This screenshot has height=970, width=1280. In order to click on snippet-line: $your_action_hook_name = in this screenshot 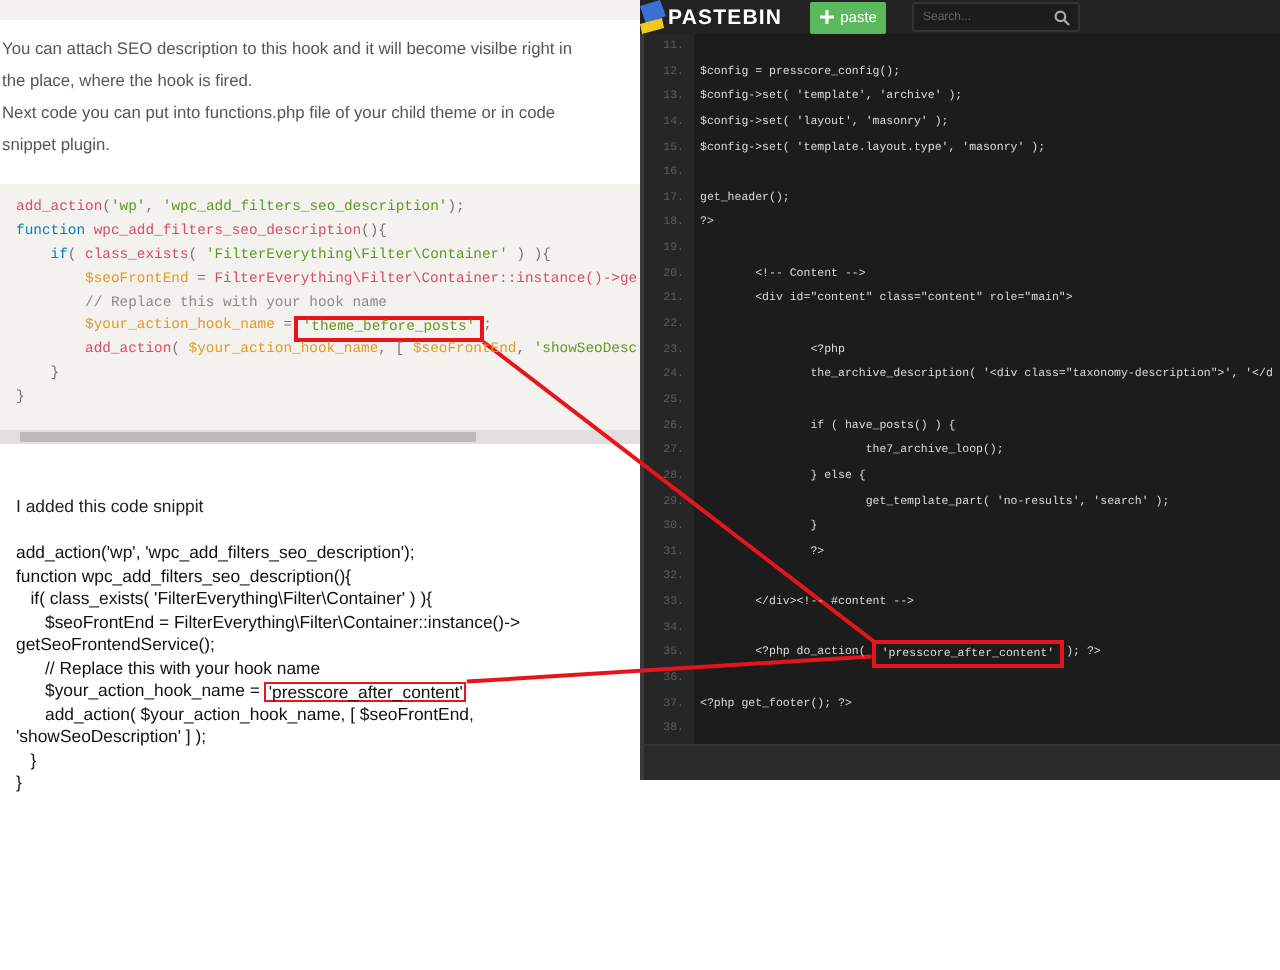, I will do `click(152, 692)`.